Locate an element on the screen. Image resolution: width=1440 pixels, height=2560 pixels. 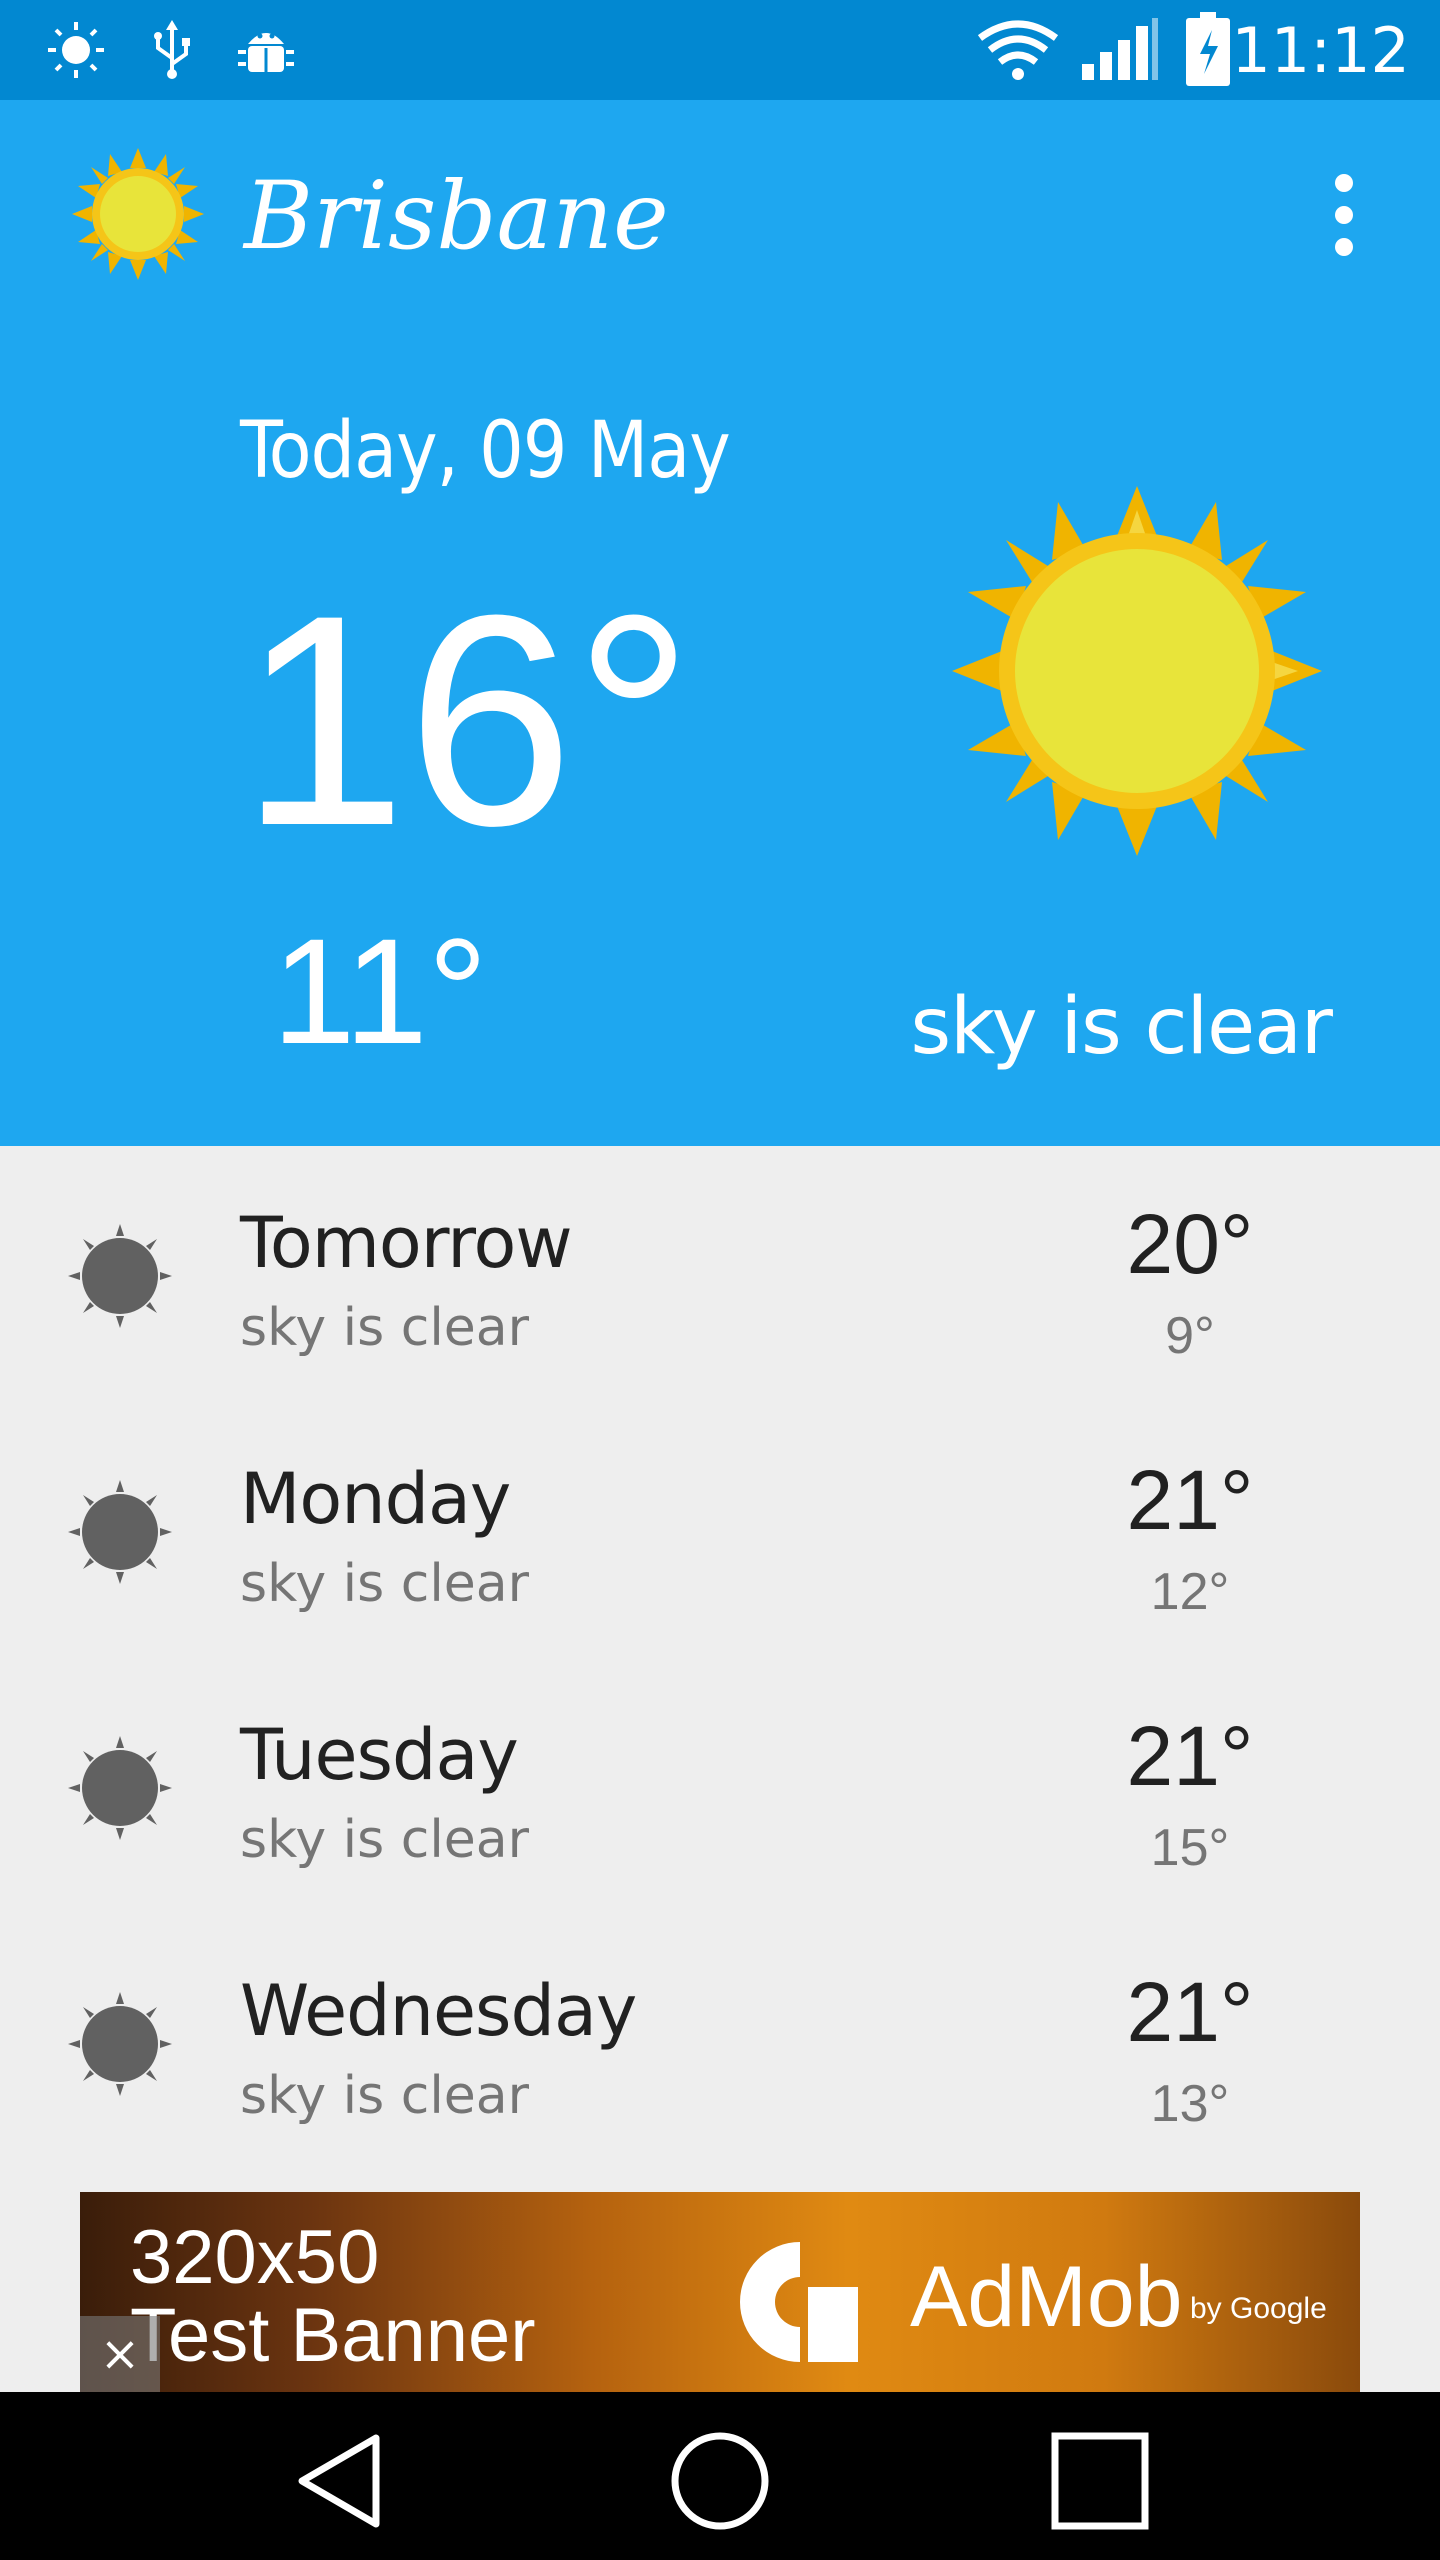
ad-size-text: 320x50 is located at coordinates (255, 2257).